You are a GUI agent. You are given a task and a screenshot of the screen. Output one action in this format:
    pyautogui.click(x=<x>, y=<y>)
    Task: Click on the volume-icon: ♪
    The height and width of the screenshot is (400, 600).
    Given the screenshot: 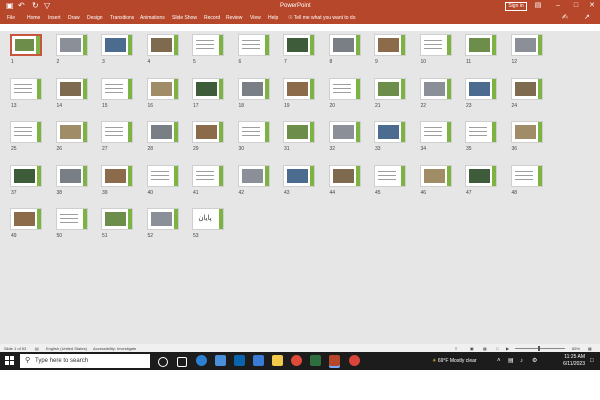 What is the action you would take?
    pyautogui.click(x=521, y=361)
    